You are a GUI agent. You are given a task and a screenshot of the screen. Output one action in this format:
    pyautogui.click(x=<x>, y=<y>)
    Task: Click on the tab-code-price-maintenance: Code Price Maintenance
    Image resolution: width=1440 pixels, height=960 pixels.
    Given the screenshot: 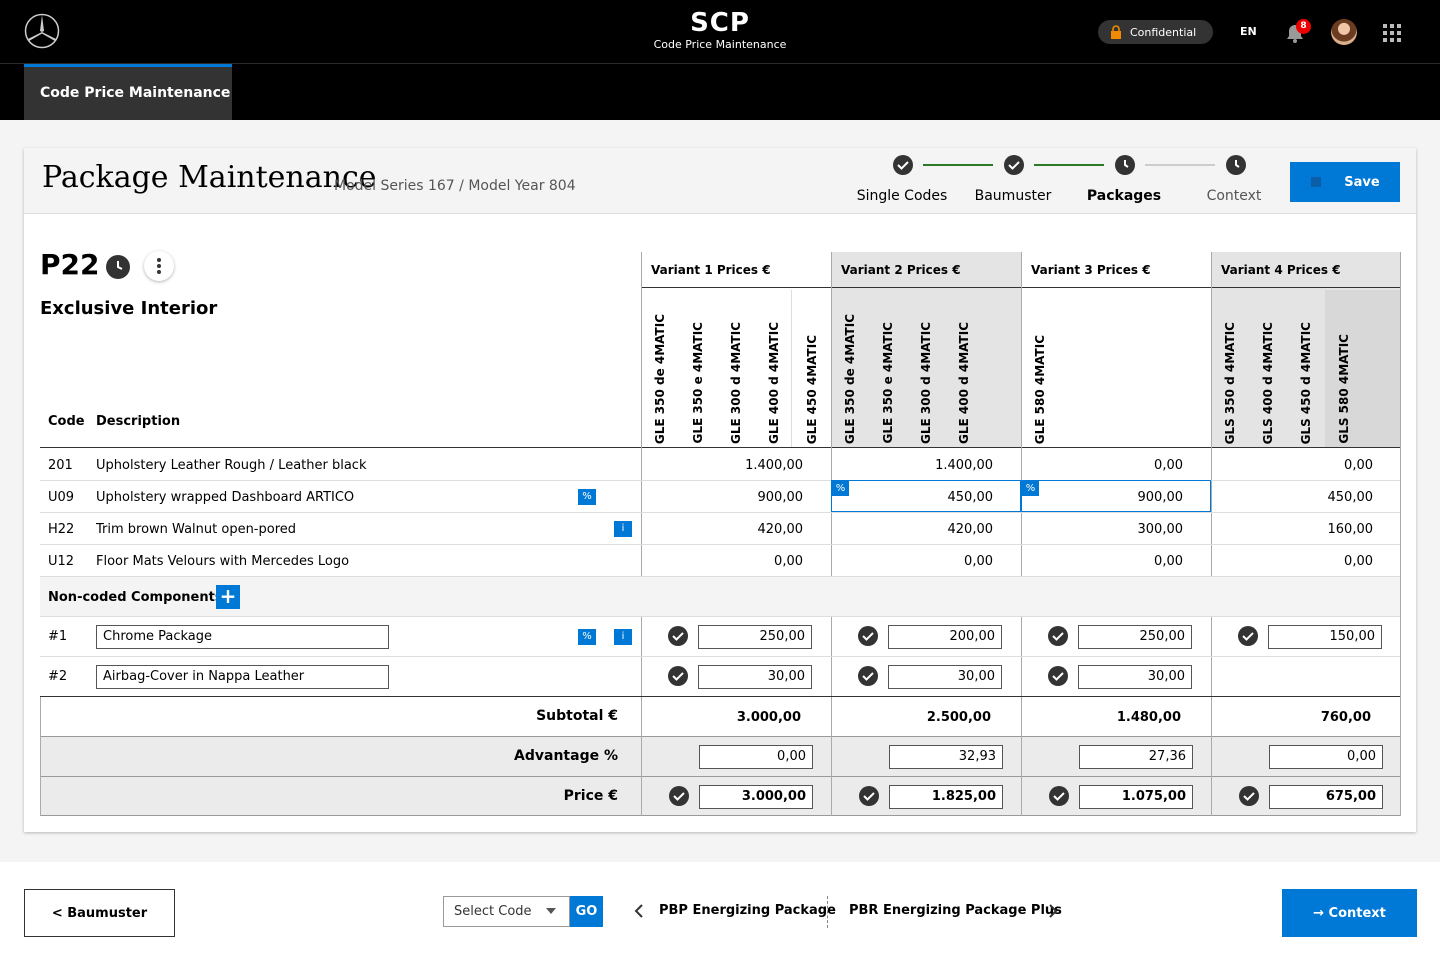 What is the action you would take?
    pyautogui.click(x=128, y=92)
    